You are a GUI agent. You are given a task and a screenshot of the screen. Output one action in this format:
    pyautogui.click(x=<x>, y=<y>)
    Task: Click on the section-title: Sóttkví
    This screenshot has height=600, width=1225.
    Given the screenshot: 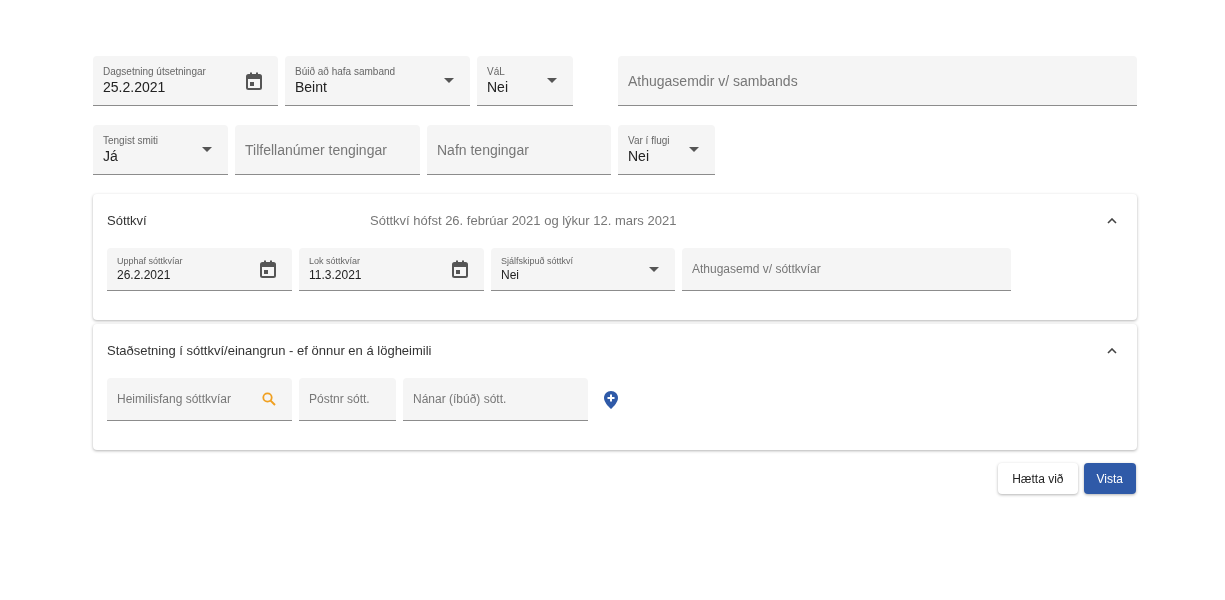 What is the action you would take?
    pyautogui.click(x=127, y=221)
    